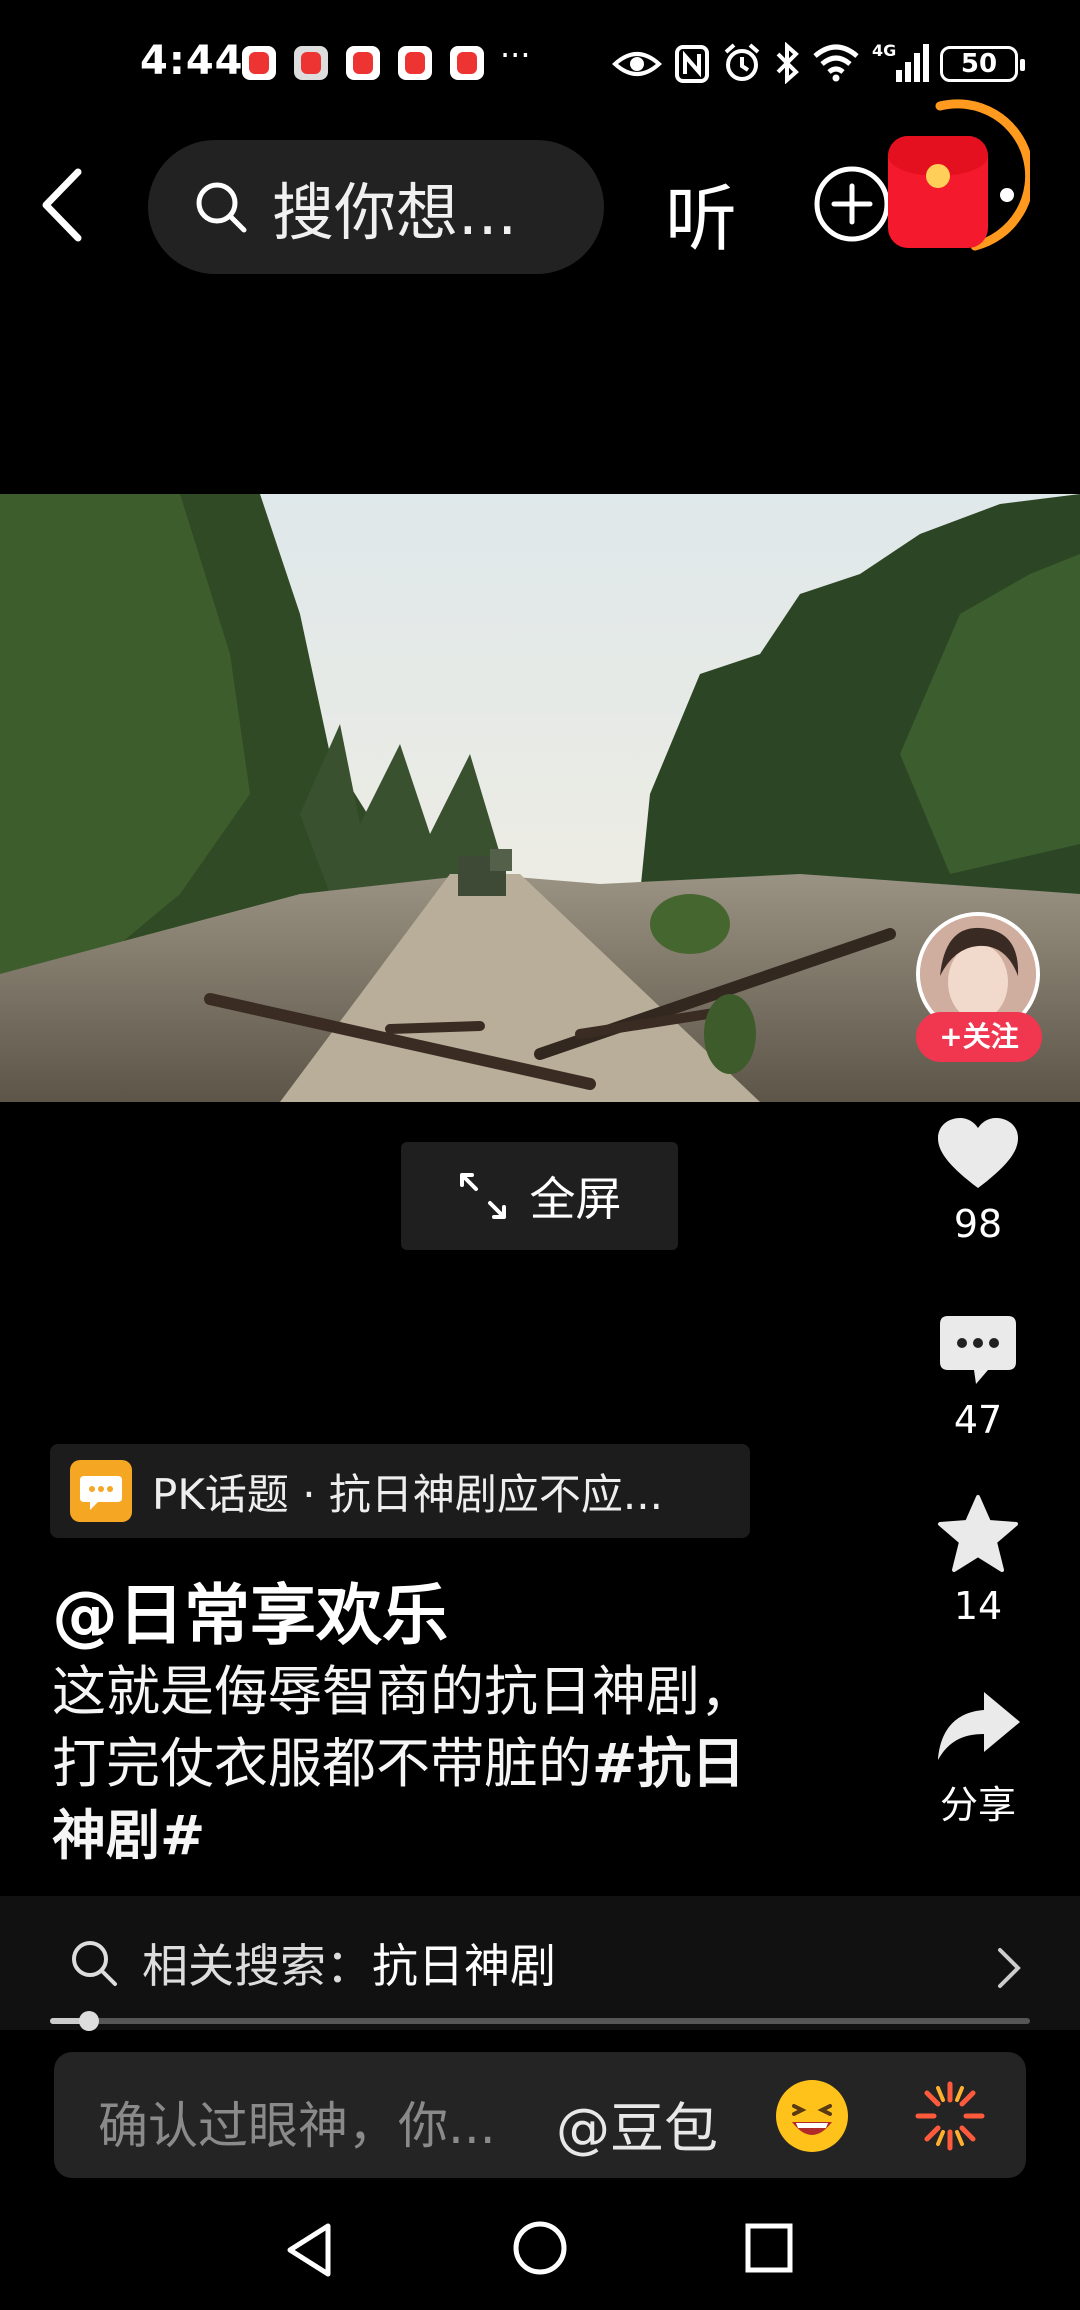 The width and height of the screenshot is (1080, 2310). I want to click on system-navigation-bar, so click(540, 2255).